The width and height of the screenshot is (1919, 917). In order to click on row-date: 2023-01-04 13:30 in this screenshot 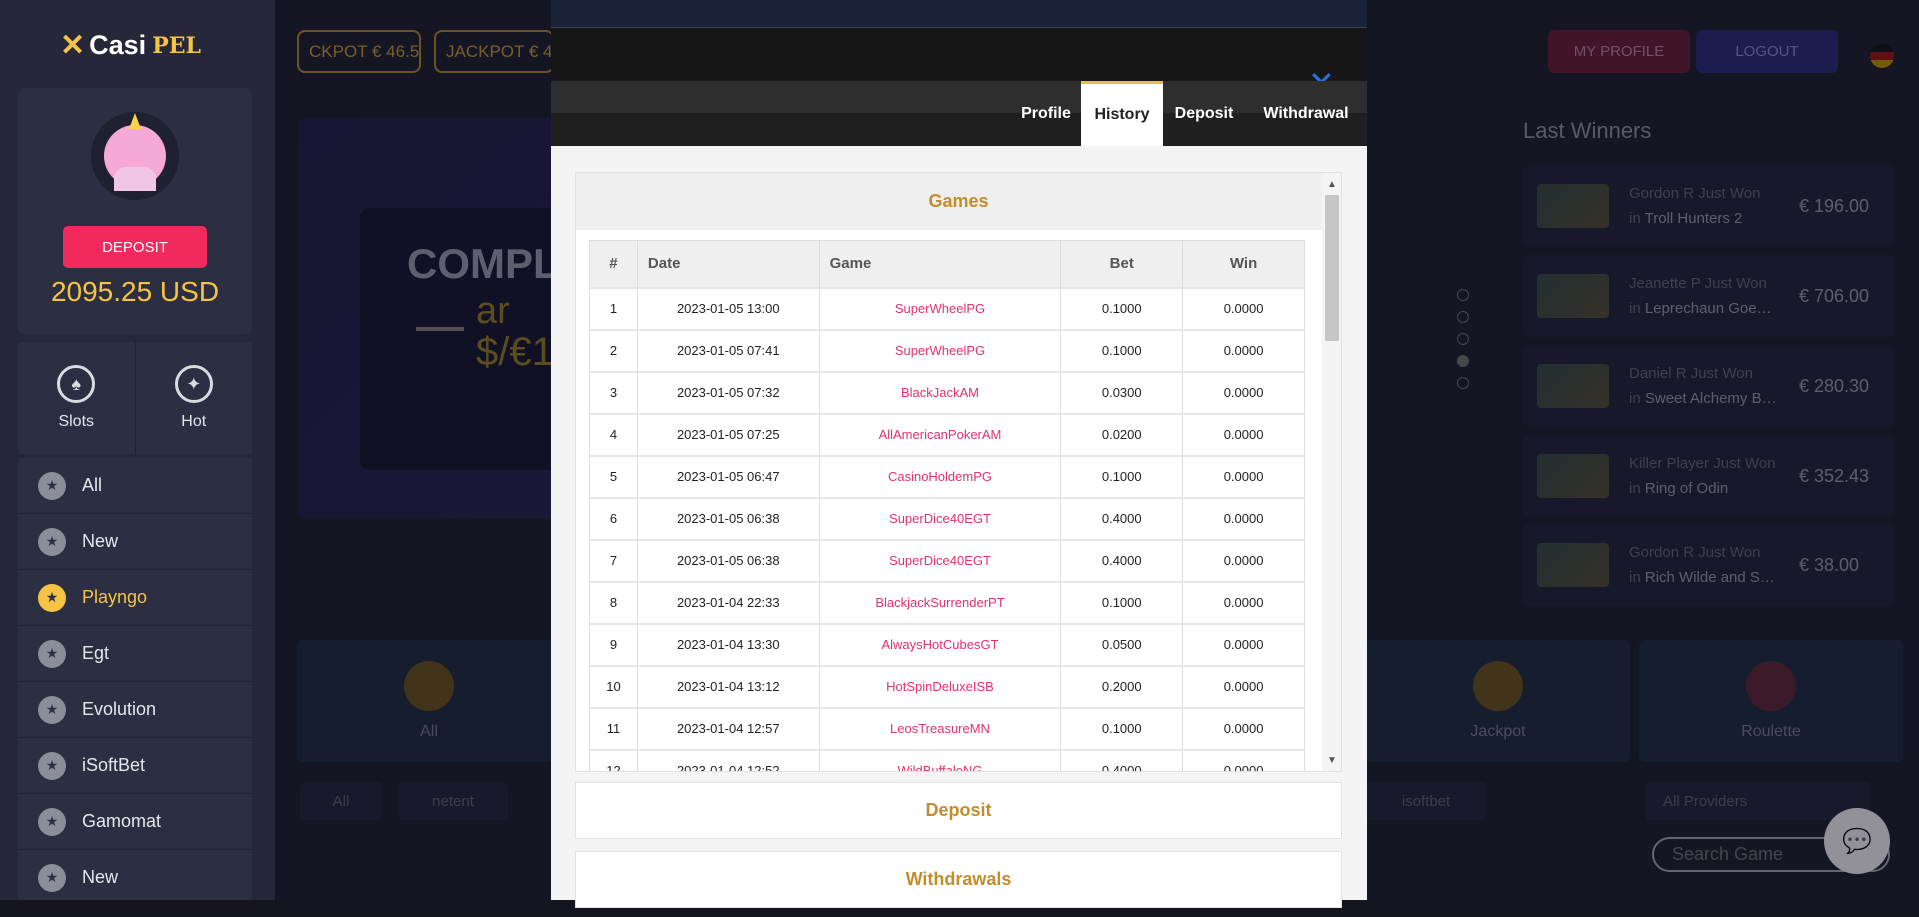, I will do `click(728, 644)`.